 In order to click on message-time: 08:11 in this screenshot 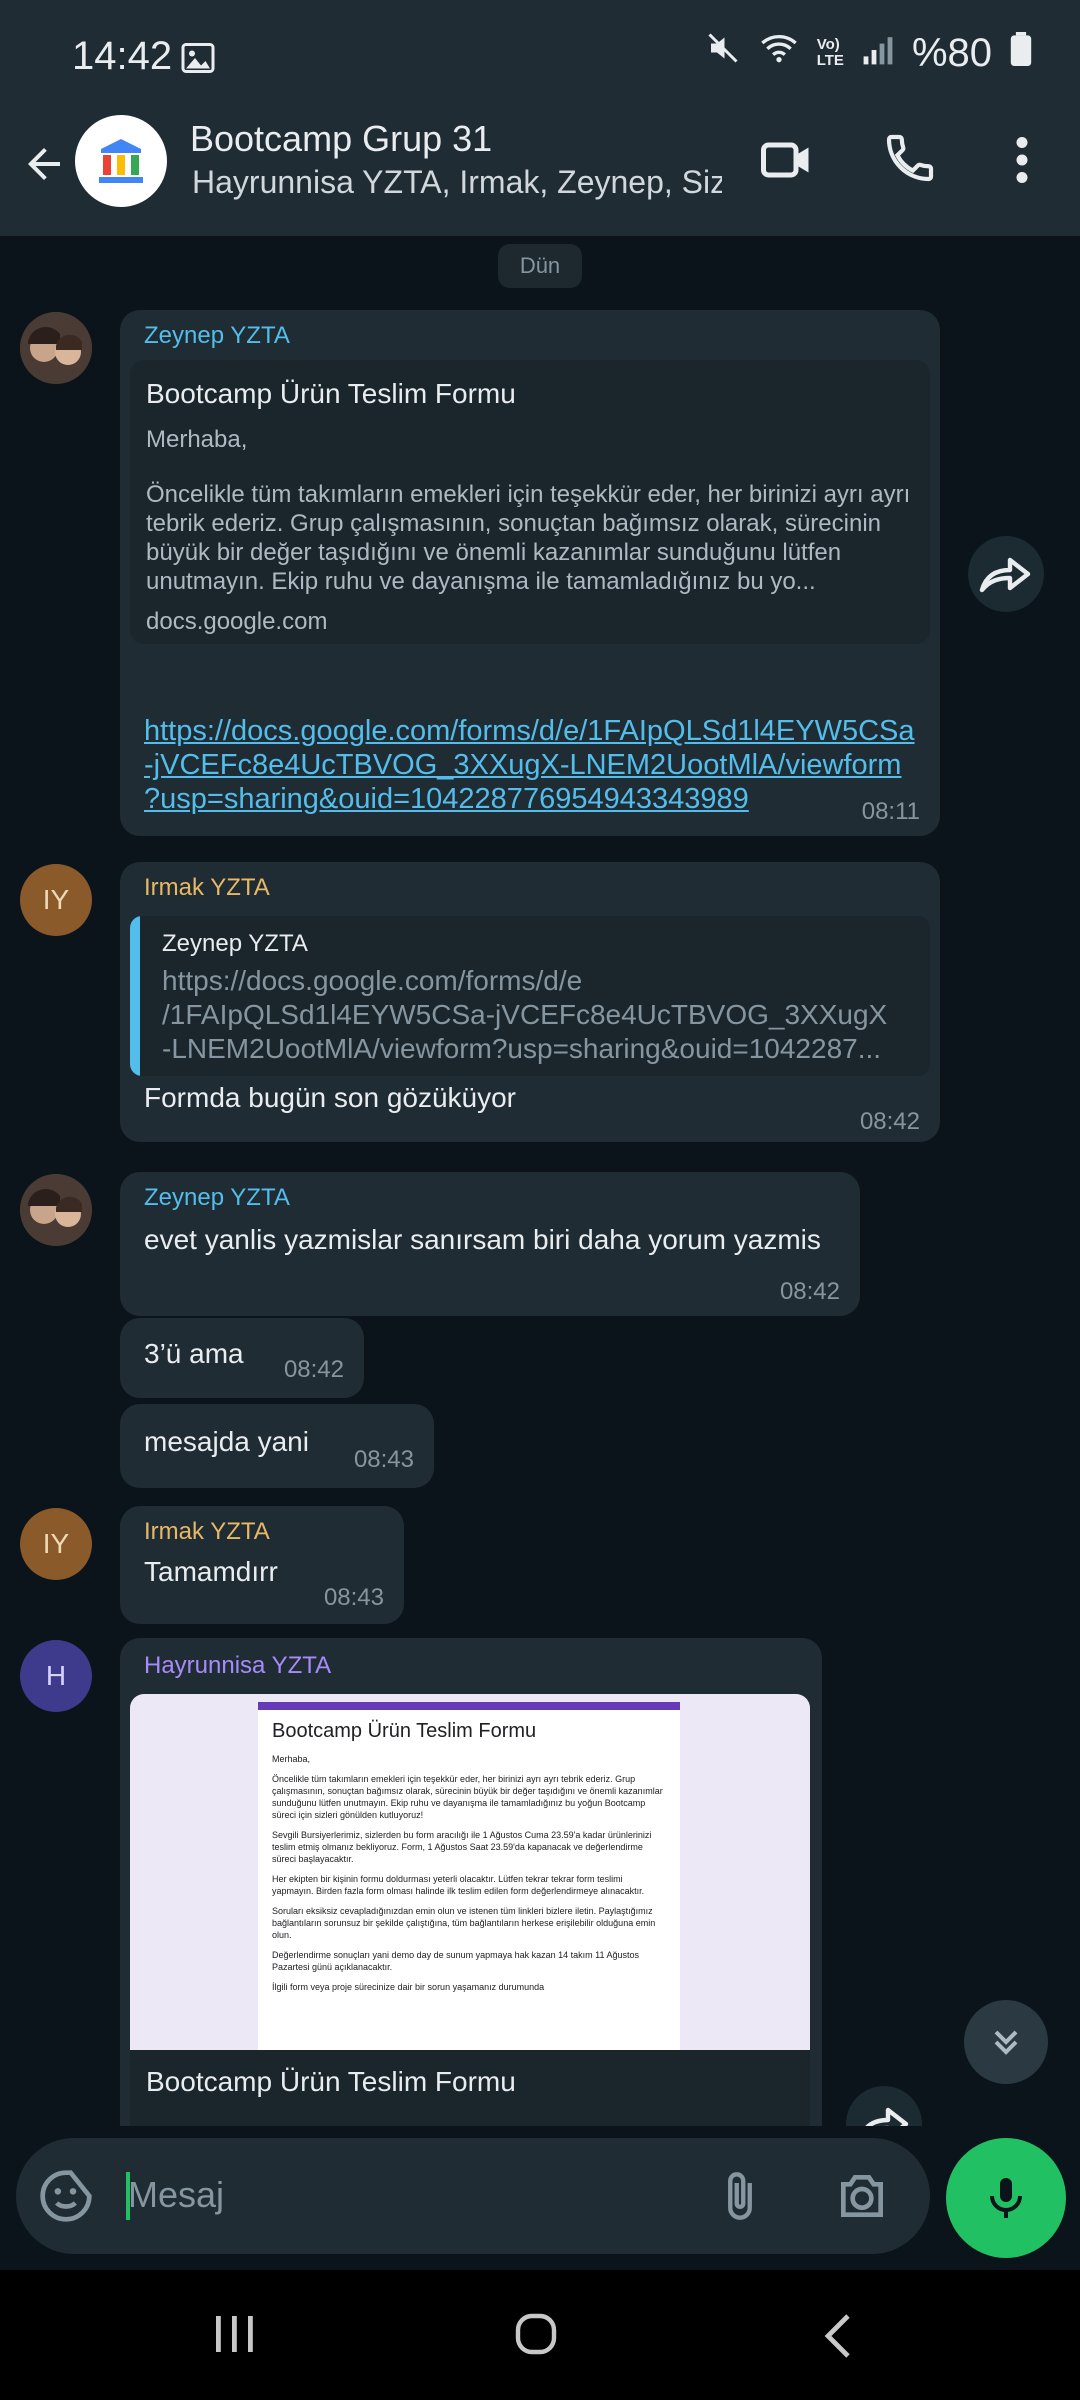, I will do `click(890, 811)`.